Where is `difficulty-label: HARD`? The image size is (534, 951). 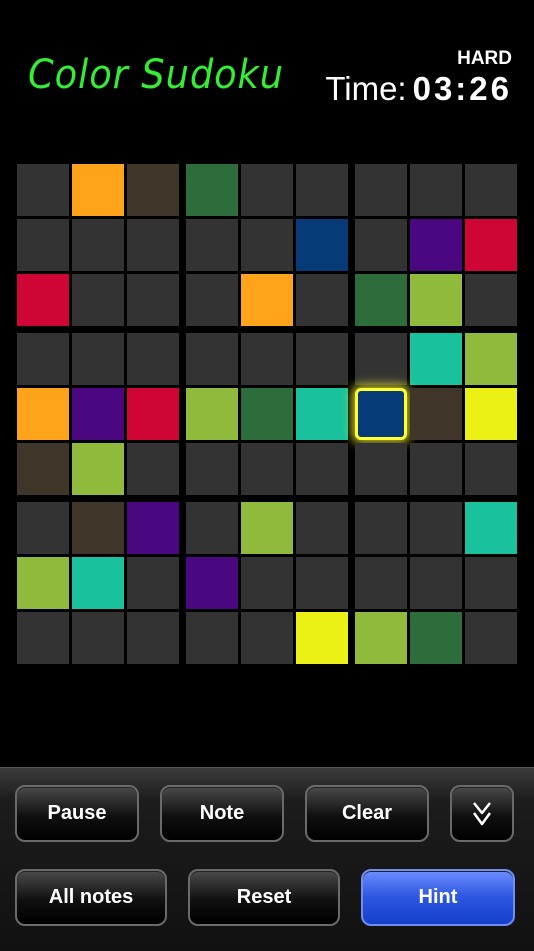 difficulty-label: HARD is located at coordinates (484, 58).